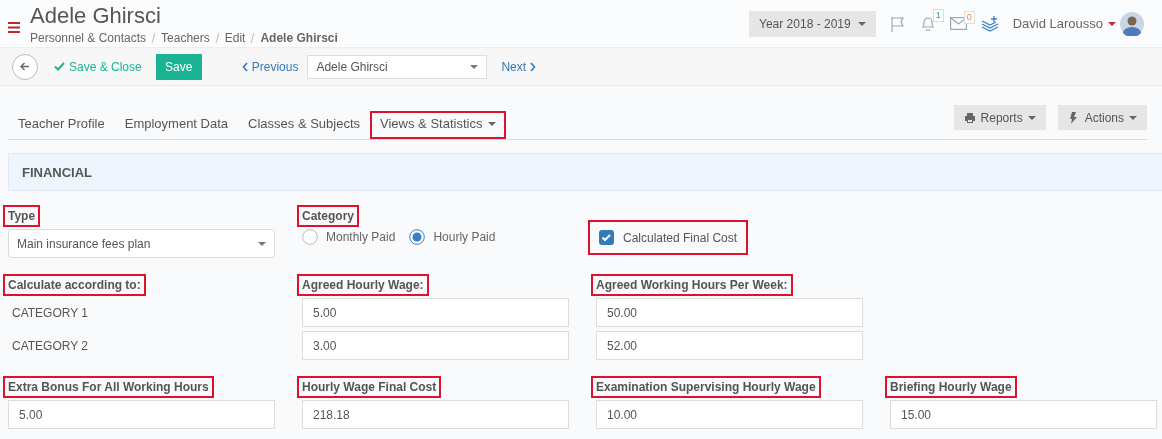 The width and height of the screenshot is (1162, 439). What do you see at coordinates (50, 312) in the screenshot?
I see `category-name: CATEGORY 1` at bounding box center [50, 312].